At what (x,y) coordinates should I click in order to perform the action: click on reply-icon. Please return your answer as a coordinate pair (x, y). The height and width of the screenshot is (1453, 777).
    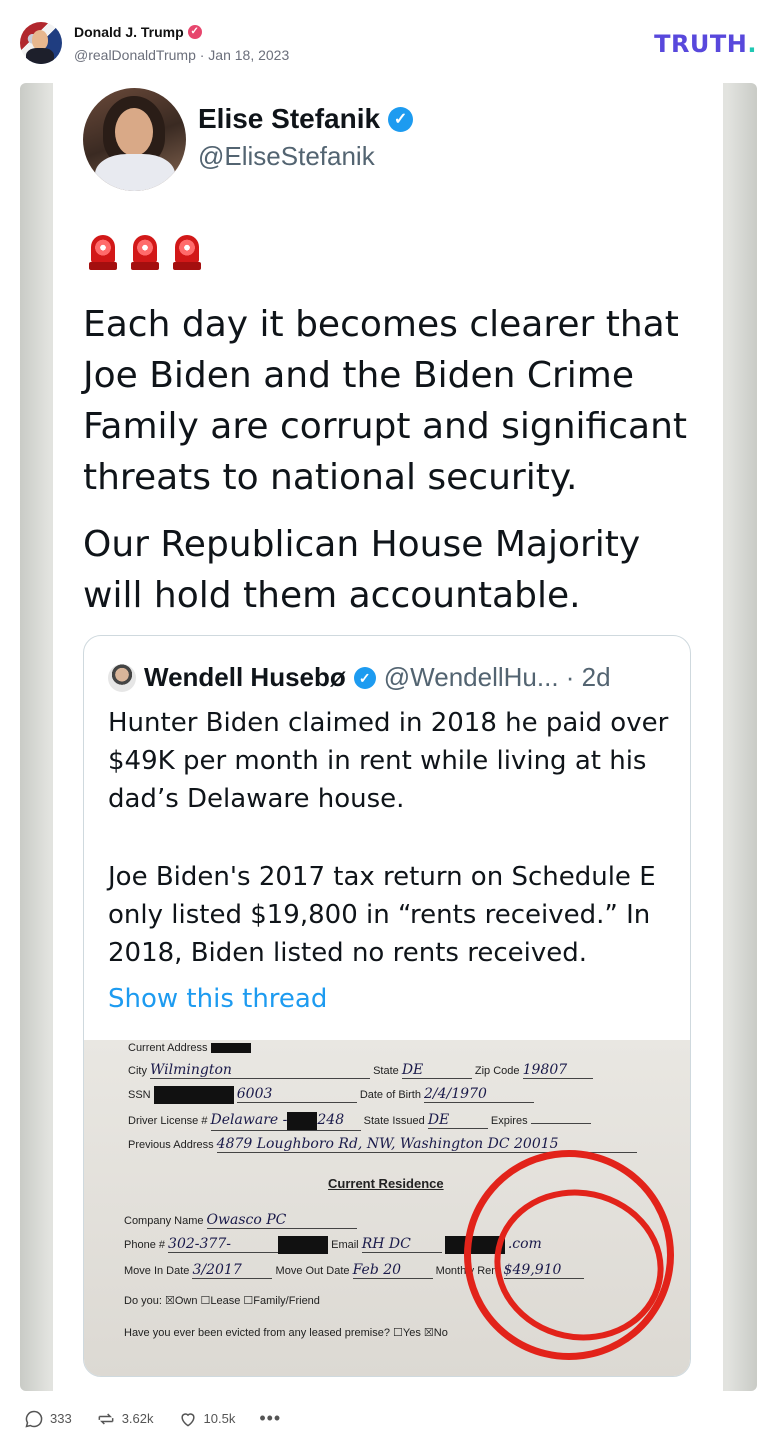
    Looking at the image, I should click on (34, 1419).